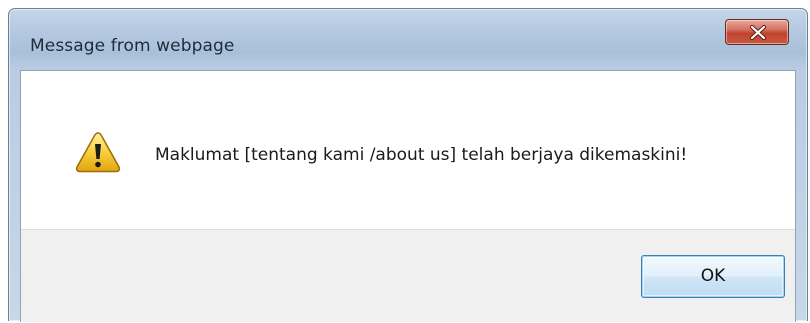 This screenshot has width=810, height=323. What do you see at coordinates (713, 276) in the screenshot?
I see `ok-button: OK` at bounding box center [713, 276].